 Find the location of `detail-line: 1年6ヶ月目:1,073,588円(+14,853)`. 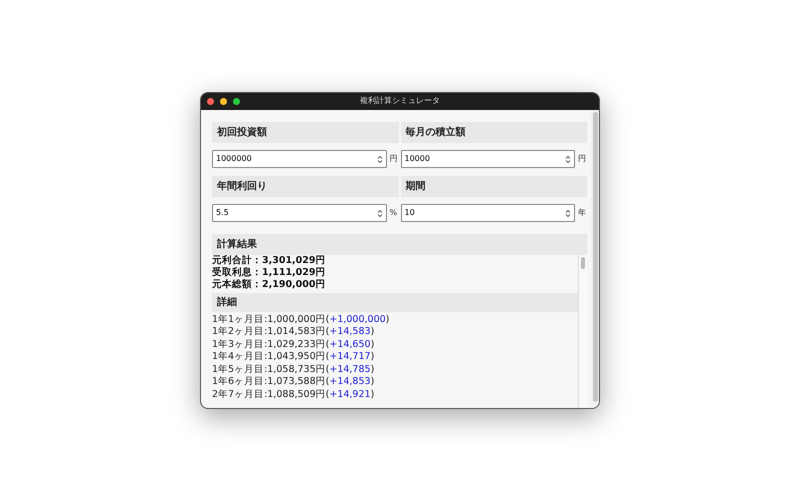

detail-line: 1年6ヶ月目:1,073,588円(+14,853) is located at coordinates (294, 382).